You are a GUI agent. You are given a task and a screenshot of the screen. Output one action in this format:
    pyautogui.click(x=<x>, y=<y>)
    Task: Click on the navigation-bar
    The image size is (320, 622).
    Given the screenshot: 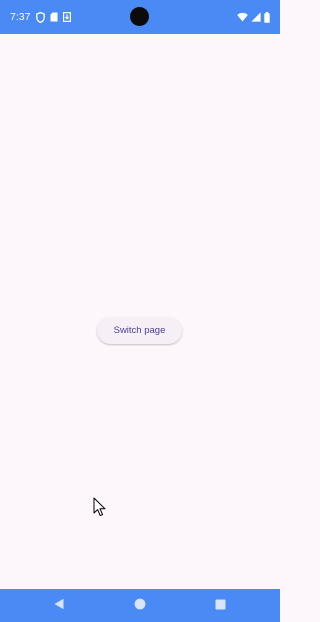 What is the action you would take?
    pyautogui.click(x=140, y=605)
    